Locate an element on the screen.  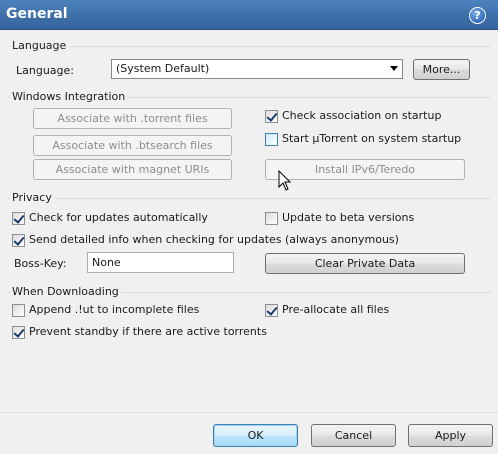
send-info-checkbox is located at coordinates (18, 240).